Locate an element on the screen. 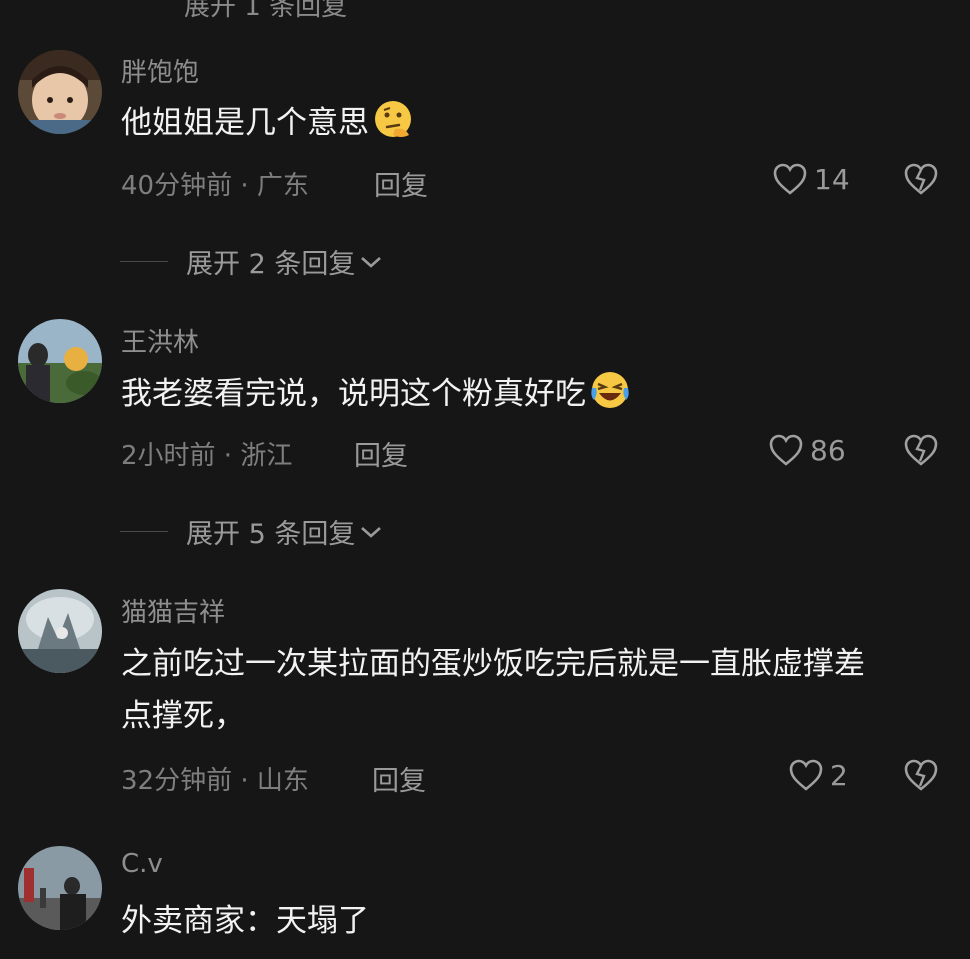  username: 猫猫吉祥 is located at coordinates (173, 610).